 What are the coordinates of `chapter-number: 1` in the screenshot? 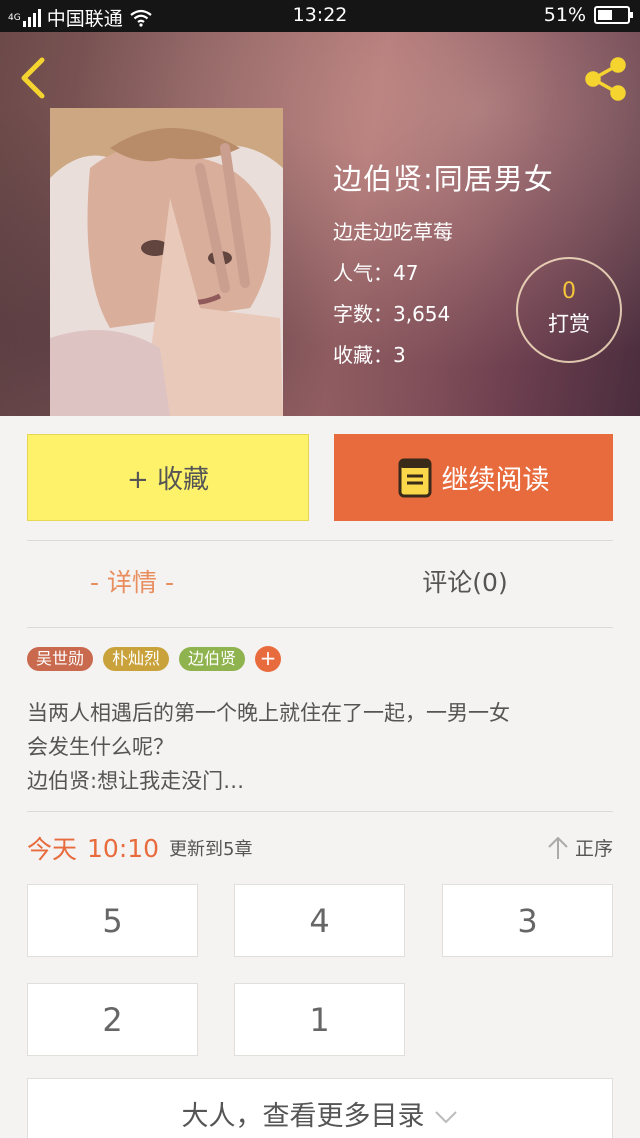 It's located at (319, 1019).